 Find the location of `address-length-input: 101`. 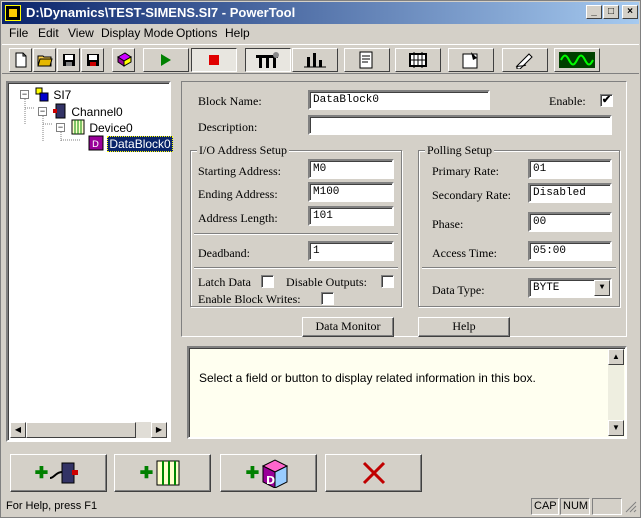

address-length-input: 101 is located at coordinates (351, 216).